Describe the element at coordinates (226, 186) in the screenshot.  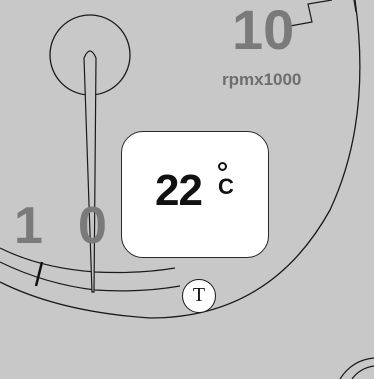
I see `temperature-unit: C` at that location.